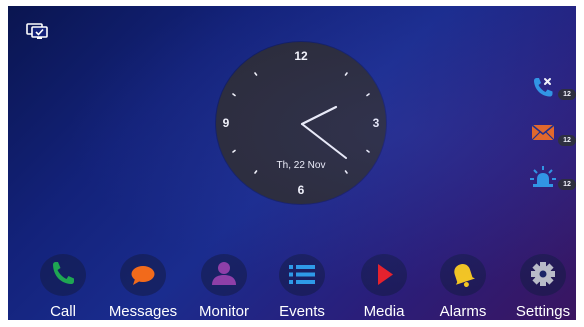 This screenshot has height=327, width=584. Describe the element at coordinates (301, 56) in the screenshot. I see `clock-number-12: 12` at that location.